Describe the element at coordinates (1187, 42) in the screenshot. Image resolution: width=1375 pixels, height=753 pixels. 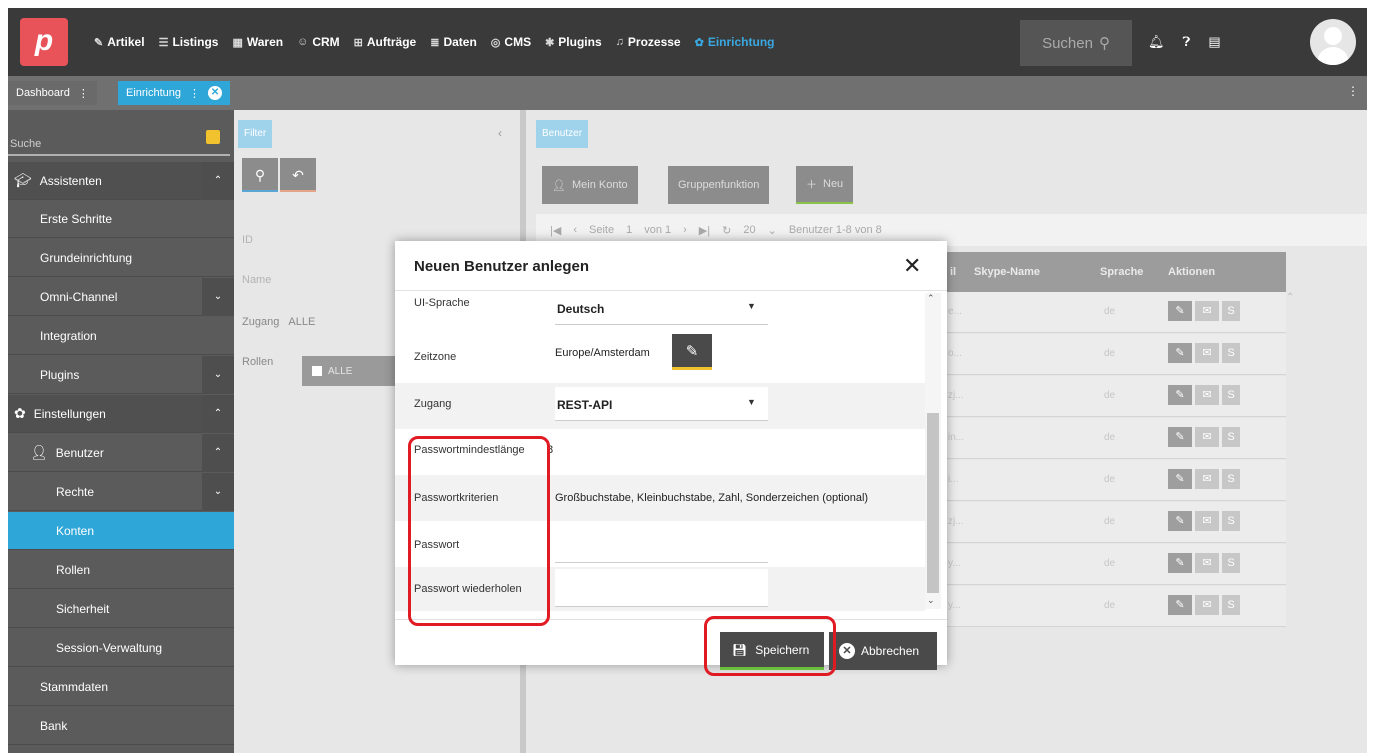
I see `help-icon: ❓︎` at that location.